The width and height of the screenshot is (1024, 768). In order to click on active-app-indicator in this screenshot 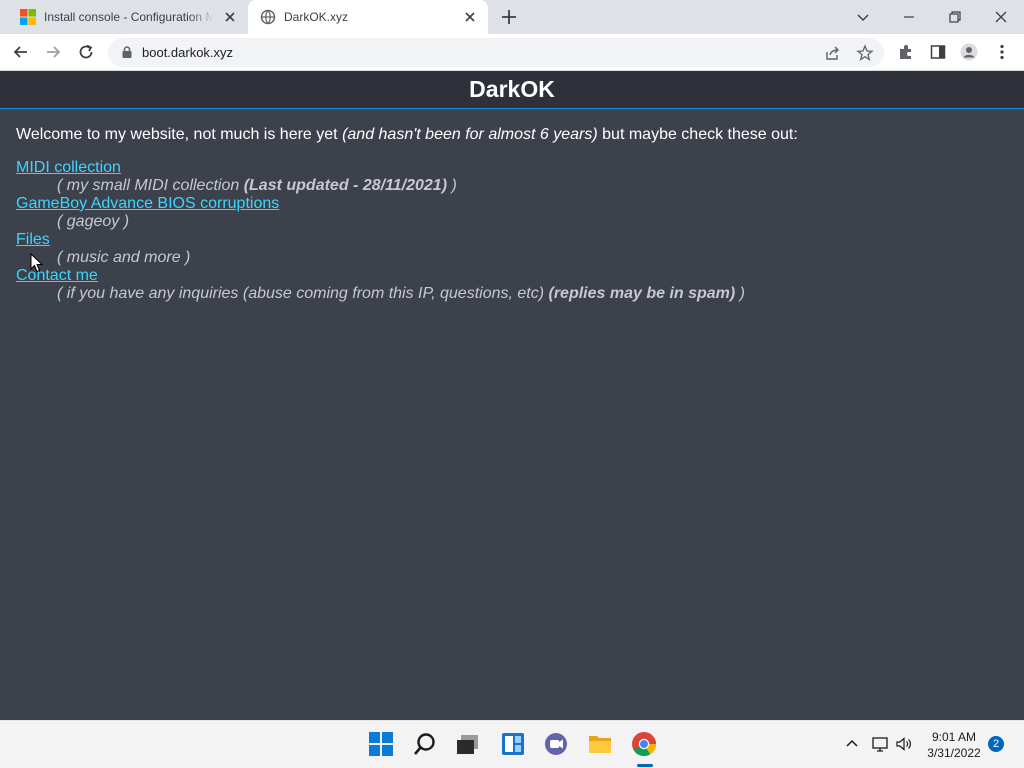, I will do `click(645, 765)`.